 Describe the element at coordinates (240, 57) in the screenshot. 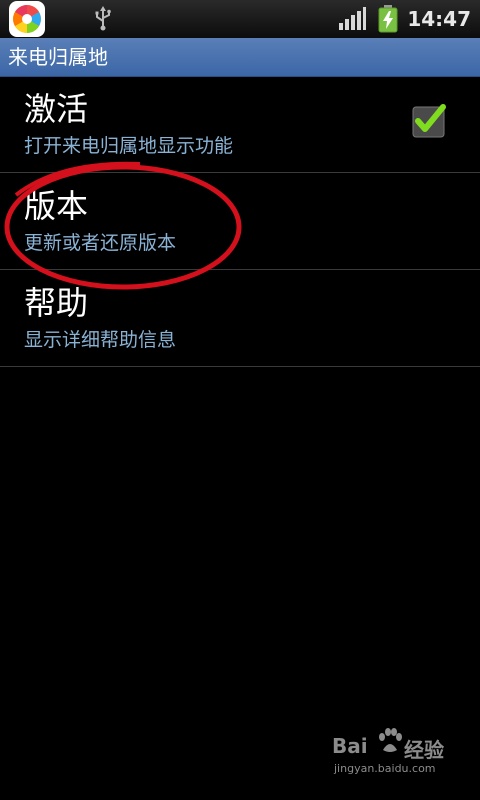

I see `title-bar: 来电归属地` at that location.